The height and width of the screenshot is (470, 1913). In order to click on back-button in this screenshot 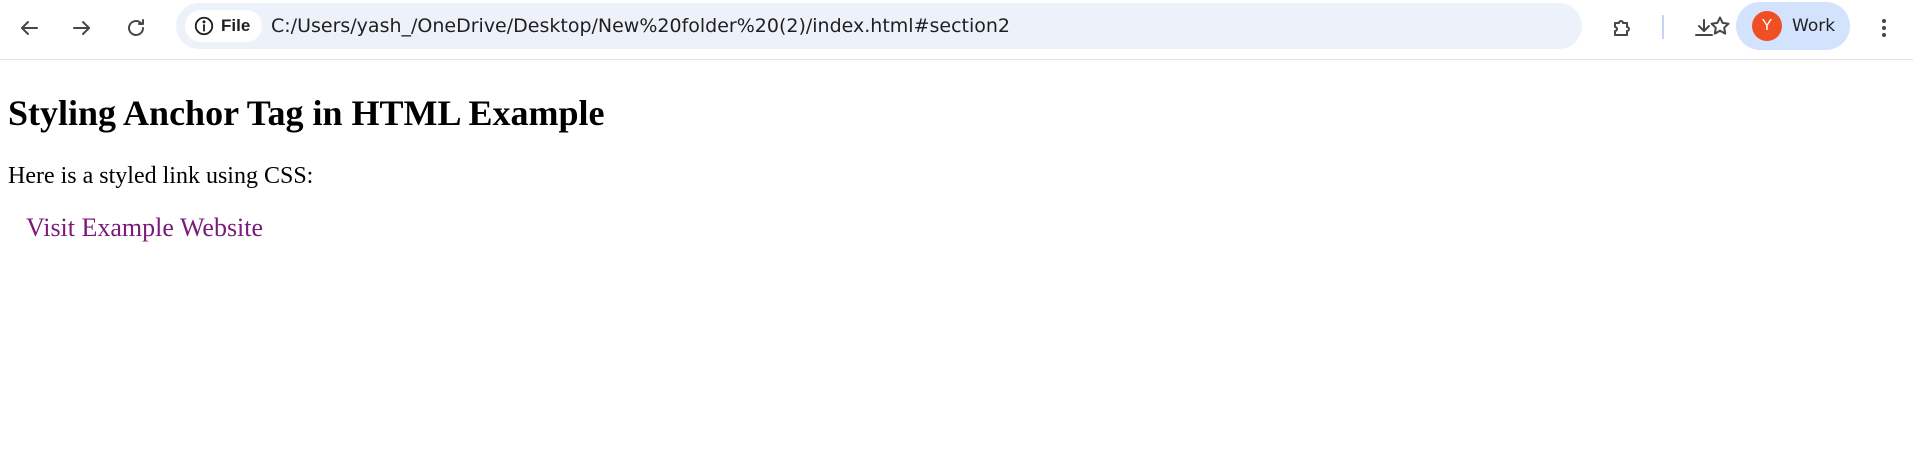, I will do `click(29, 28)`.